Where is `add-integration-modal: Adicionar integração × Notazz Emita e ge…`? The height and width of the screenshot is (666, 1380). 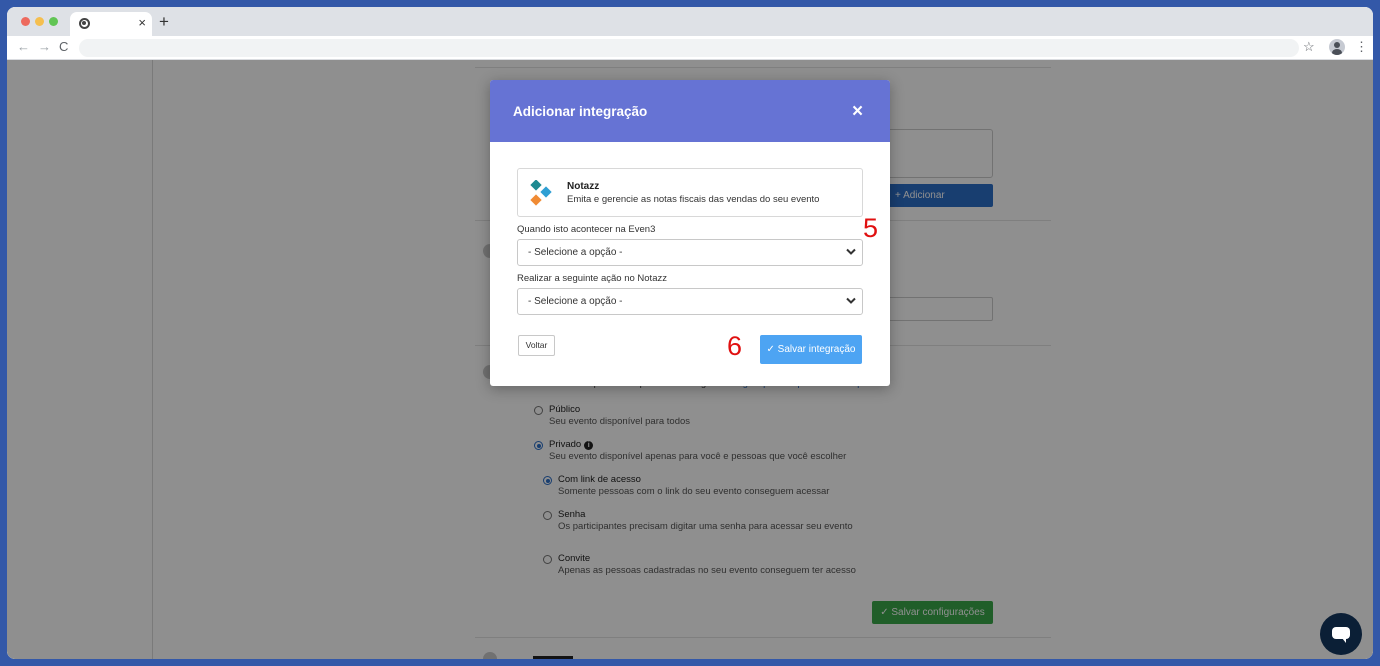
add-integration-modal: Adicionar integração × Notazz Emita e ge… is located at coordinates (690, 233).